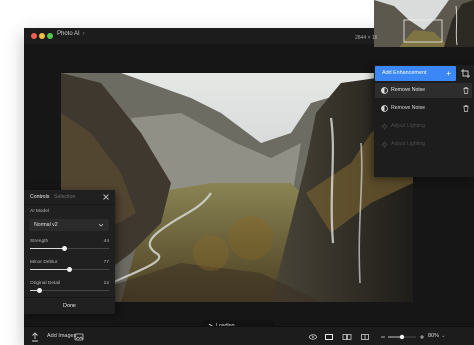 Image resolution: width=474 pixels, height=345 pixels. What do you see at coordinates (39, 211) in the screenshot?
I see `ai-model-label: AI Model` at bounding box center [39, 211].